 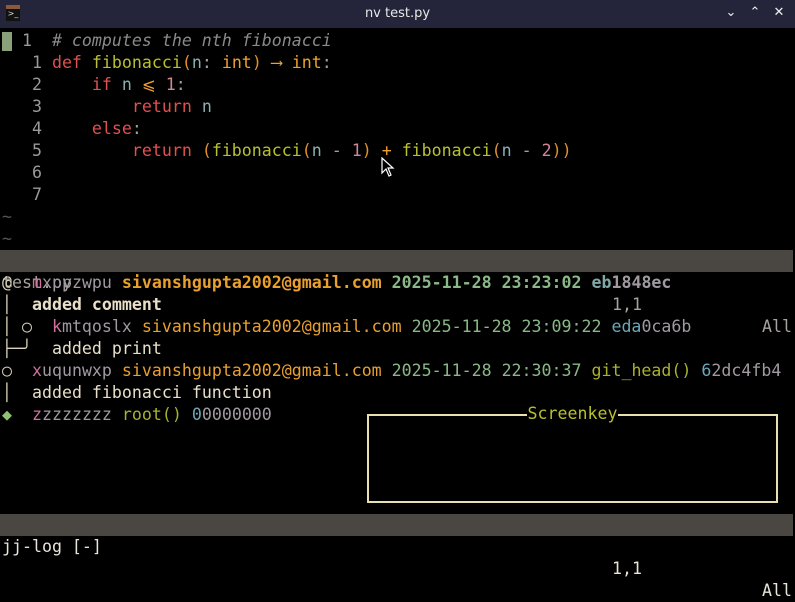 I want to click on line-number: 7, so click(x=27, y=194).